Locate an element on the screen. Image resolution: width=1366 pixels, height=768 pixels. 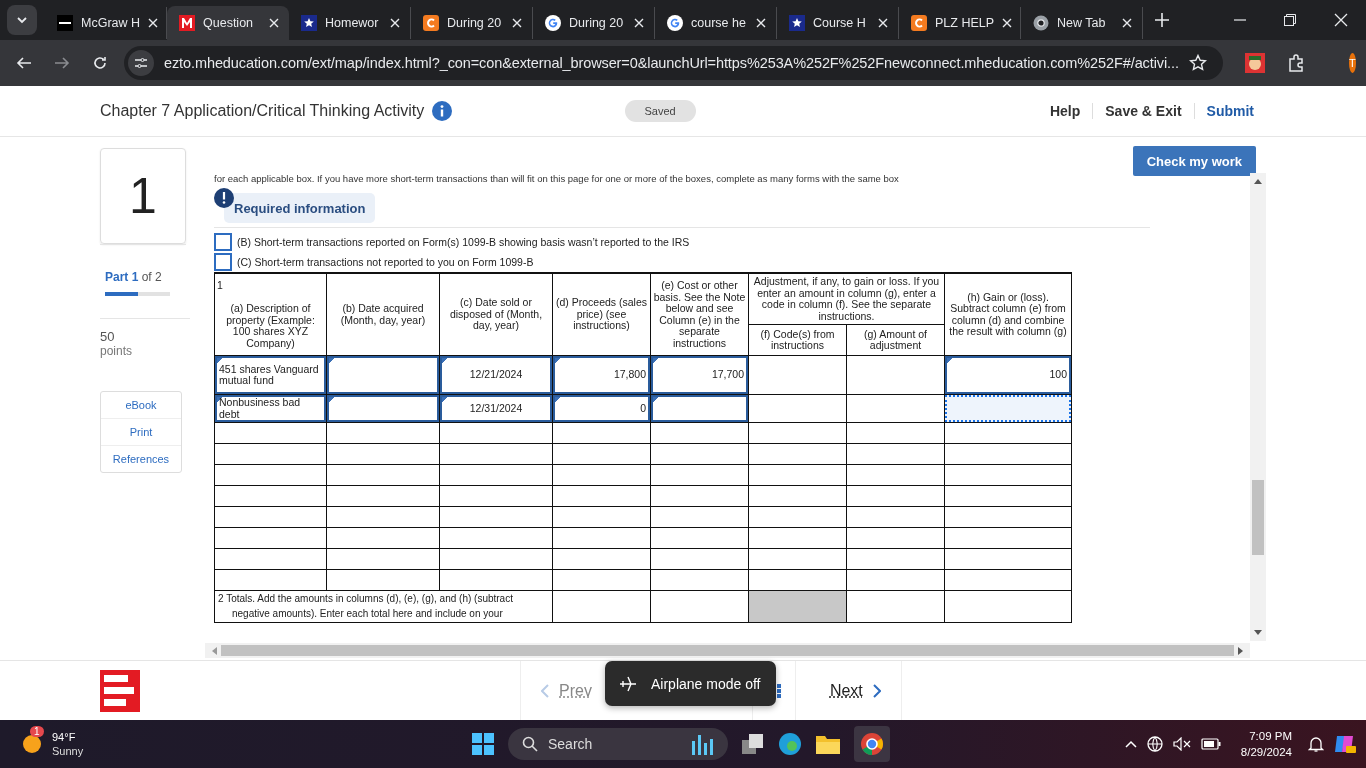
back-icon is located at coordinates (24, 63).